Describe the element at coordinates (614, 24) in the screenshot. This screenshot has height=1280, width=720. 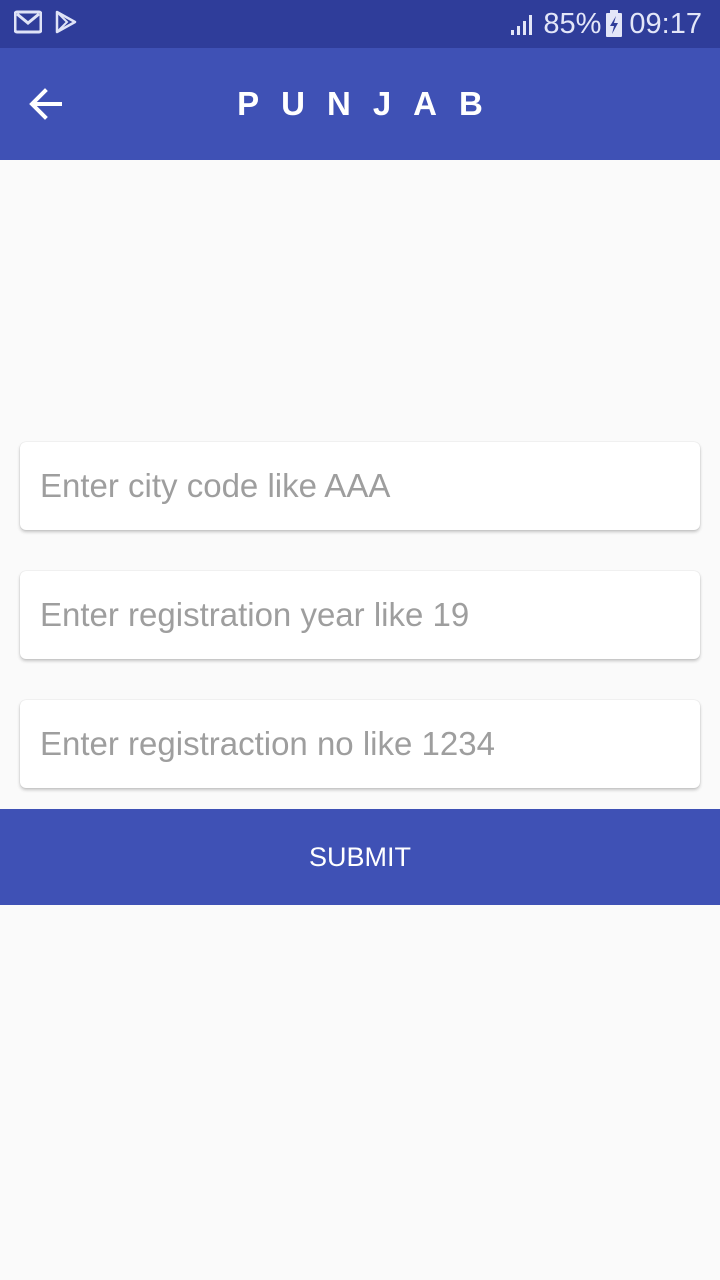
I see `battery-charging-icon` at that location.